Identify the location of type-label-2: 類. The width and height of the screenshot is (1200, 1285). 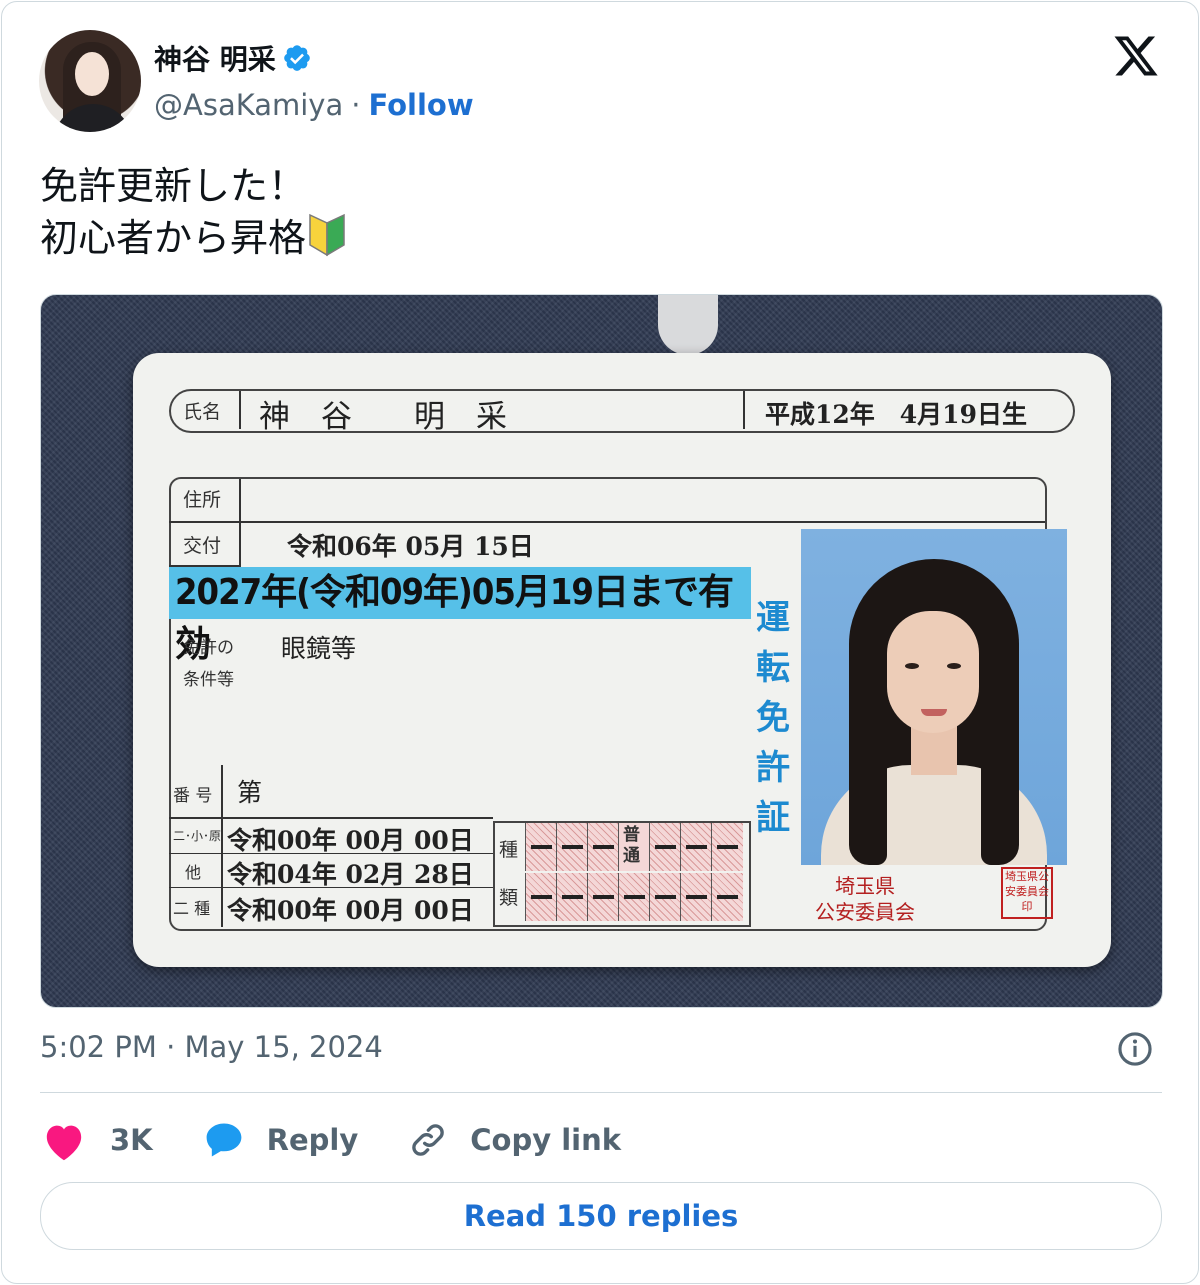
(509, 898).